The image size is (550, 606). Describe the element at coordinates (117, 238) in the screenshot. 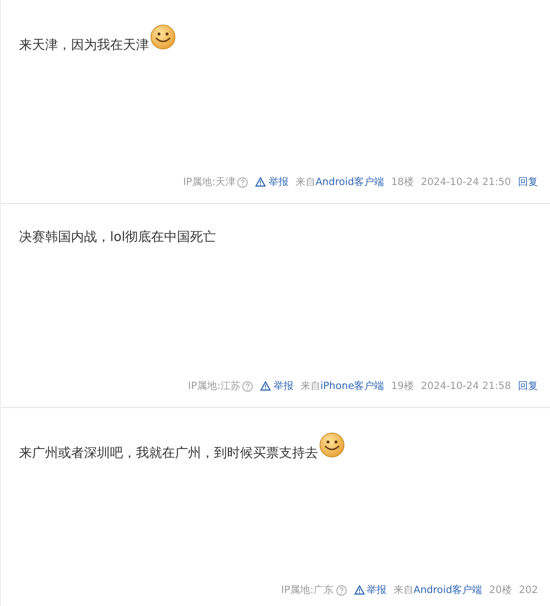

I see `post-text: 决赛韩国内战，lol彻底在中国死亡` at that location.